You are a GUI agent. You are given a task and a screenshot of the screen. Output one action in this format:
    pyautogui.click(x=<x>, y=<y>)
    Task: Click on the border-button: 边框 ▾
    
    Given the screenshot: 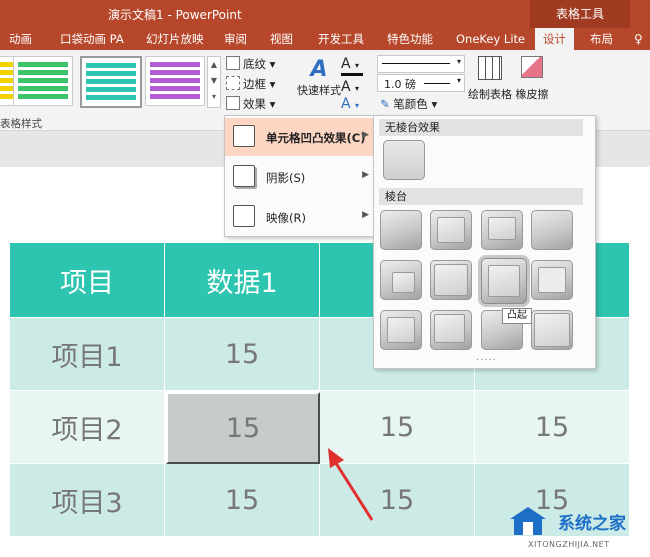 What is the action you would take?
    pyautogui.click(x=250, y=84)
    